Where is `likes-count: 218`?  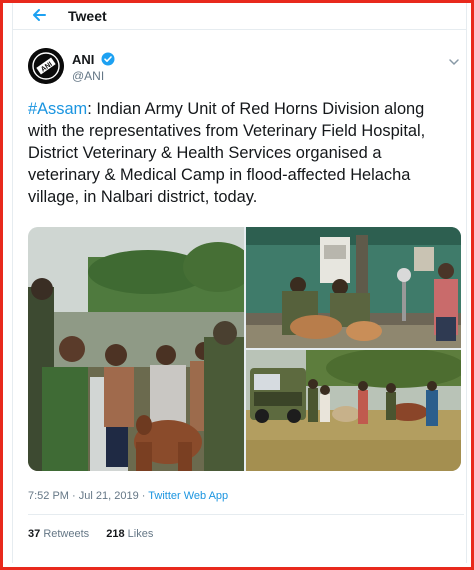
likes-count: 218 is located at coordinates (115, 534).